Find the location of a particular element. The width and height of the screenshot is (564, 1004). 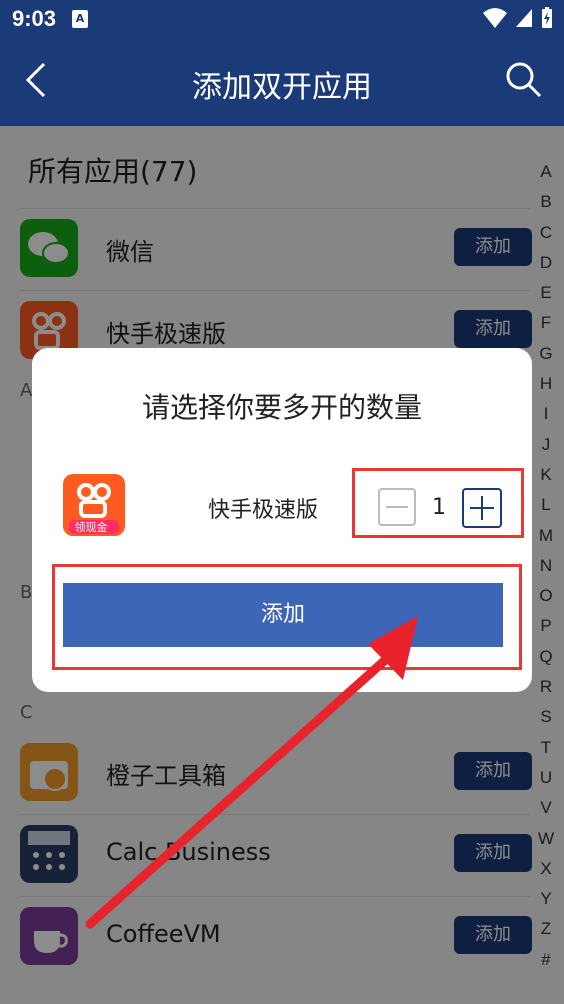

status-bar: 9:03 A is located at coordinates (282, 19).